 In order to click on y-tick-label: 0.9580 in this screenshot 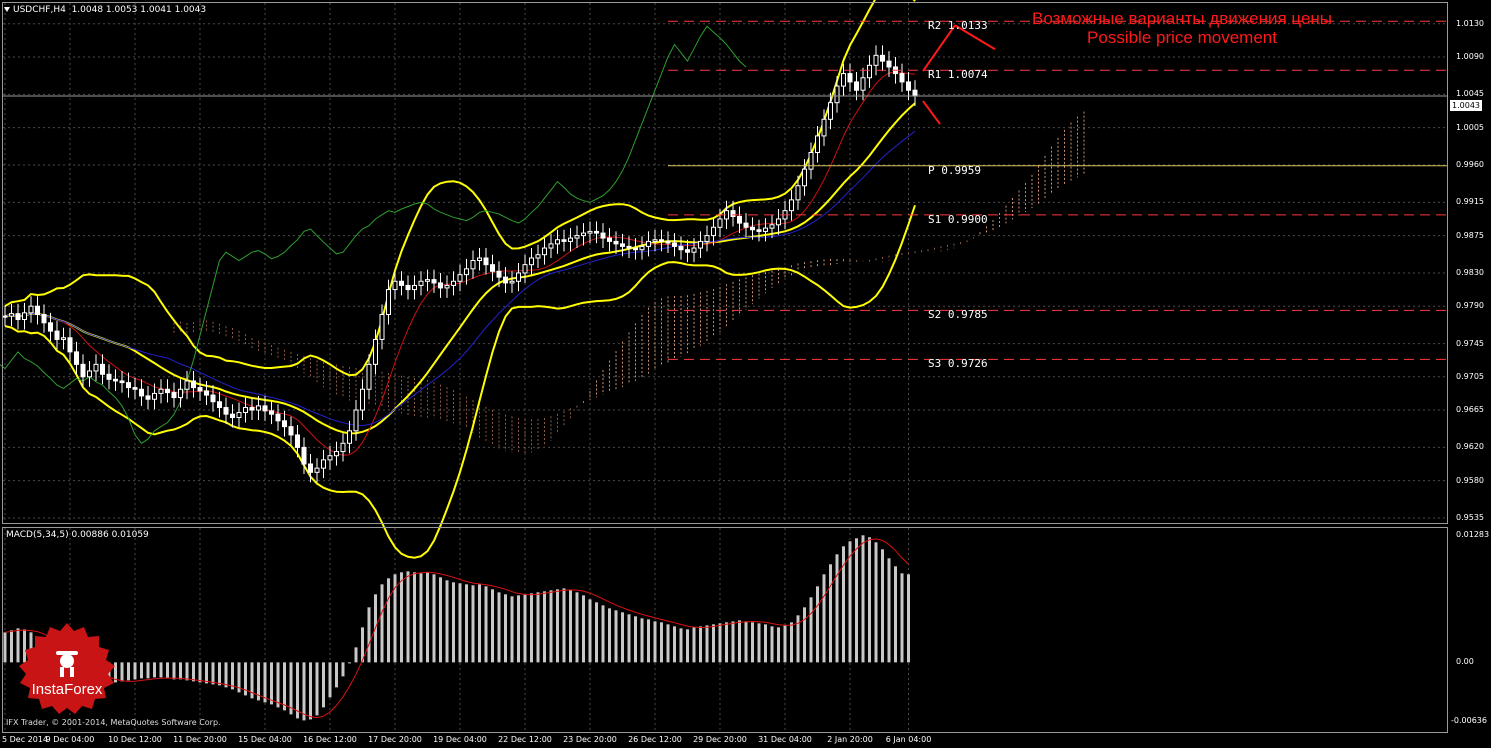, I will do `click(1470, 480)`.